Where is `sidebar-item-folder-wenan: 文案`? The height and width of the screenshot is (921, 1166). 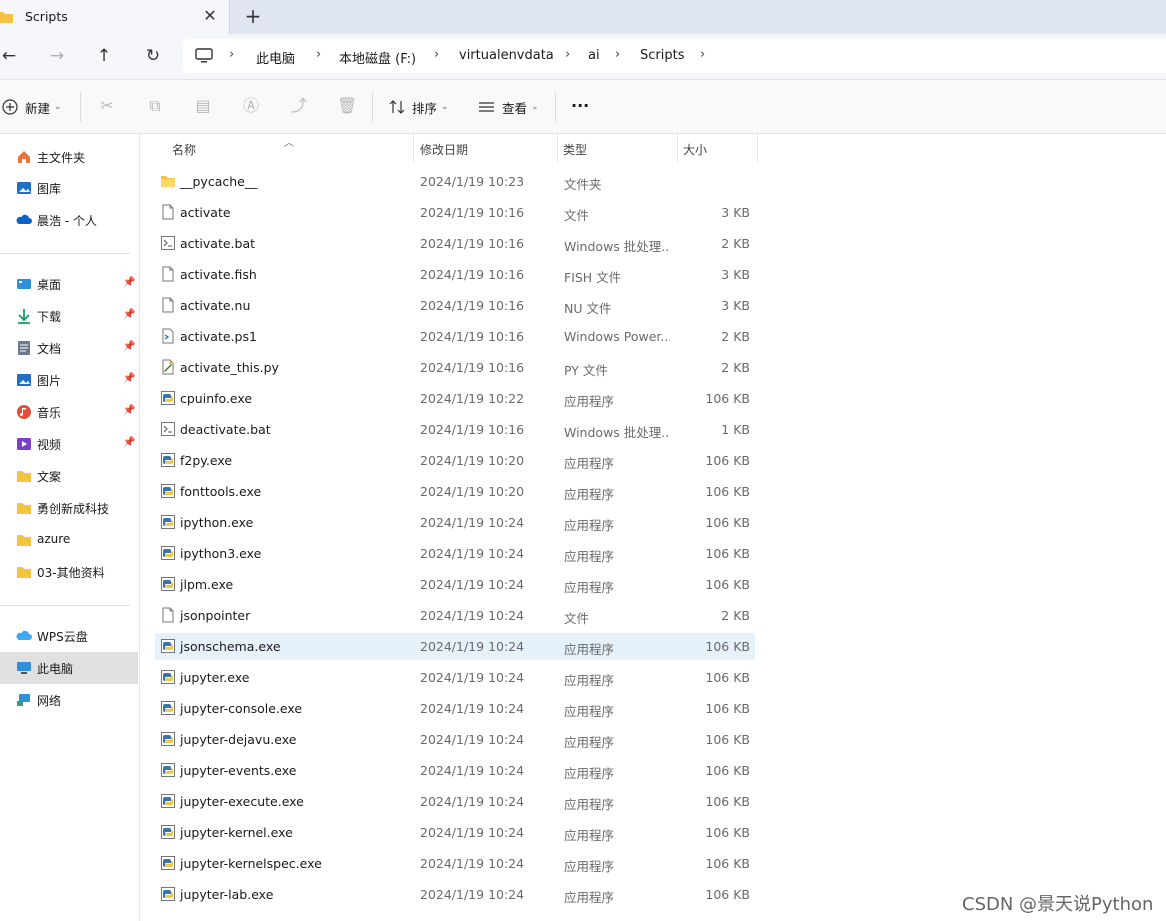 sidebar-item-folder-wenan: 文案 is located at coordinates (69, 476).